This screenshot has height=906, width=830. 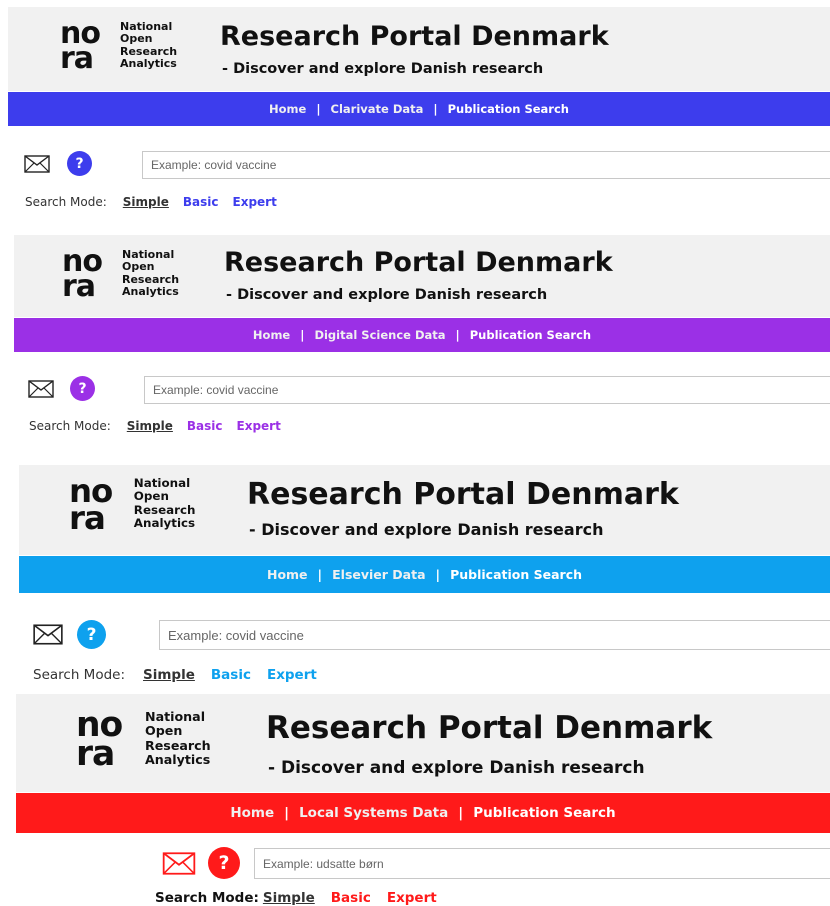 What do you see at coordinates (379, 335) in the screenshot?
I see `nav-data-link: Digital Science Data` at bounding box center [379, 335].